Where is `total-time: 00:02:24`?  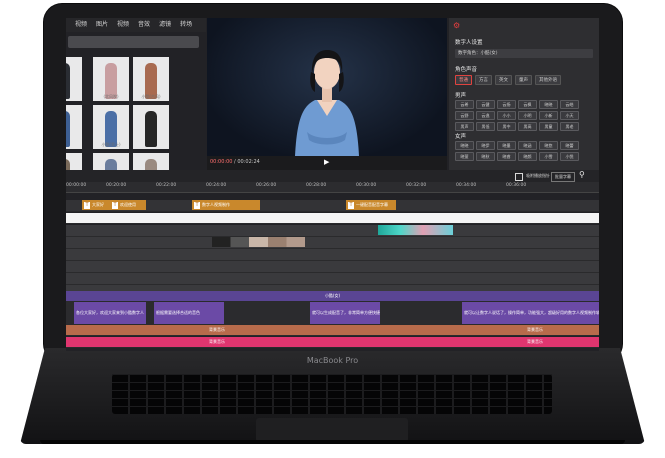 total-time: 00:02:24 is located at coordinates (248, 162).